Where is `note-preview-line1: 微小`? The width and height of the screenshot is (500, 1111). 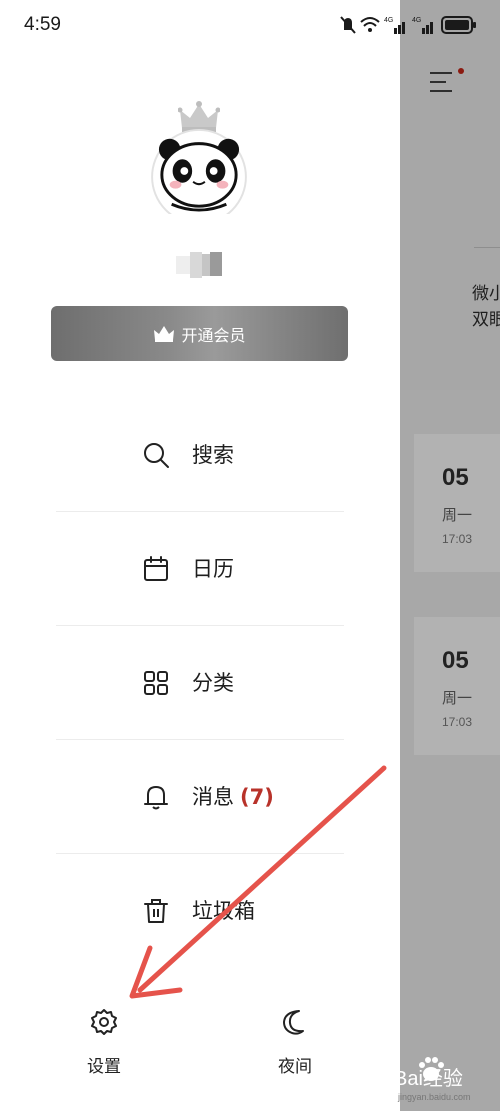
note-preview-line1: 微小 is located at coordinates (486, 294).